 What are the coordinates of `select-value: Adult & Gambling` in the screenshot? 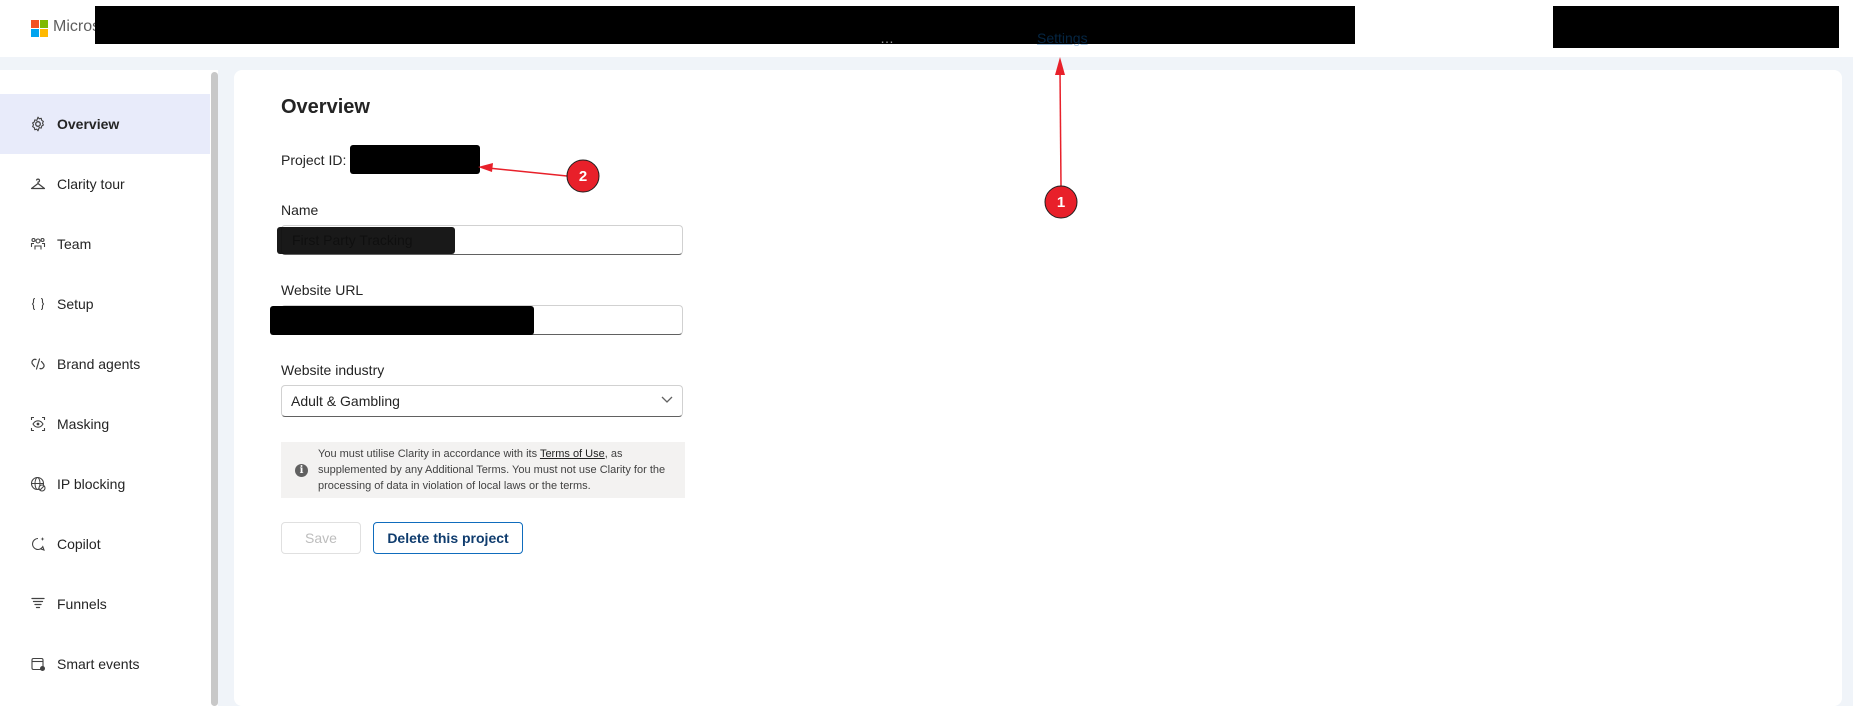 It's located at (345, 401).